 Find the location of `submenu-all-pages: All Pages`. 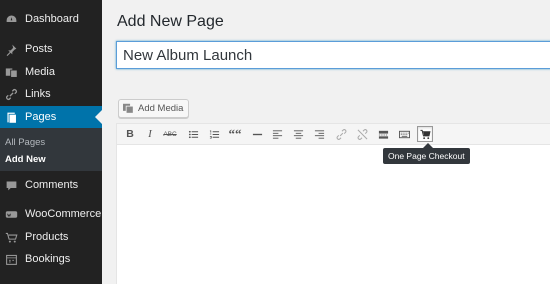

submenu-all-pages: All Pages is located at coordinates (25, 142).